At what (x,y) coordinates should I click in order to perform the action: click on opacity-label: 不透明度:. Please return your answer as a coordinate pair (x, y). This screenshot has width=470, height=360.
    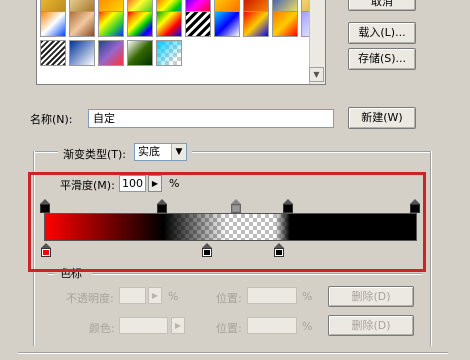
    Looking at the image, I should click on (90, 298).